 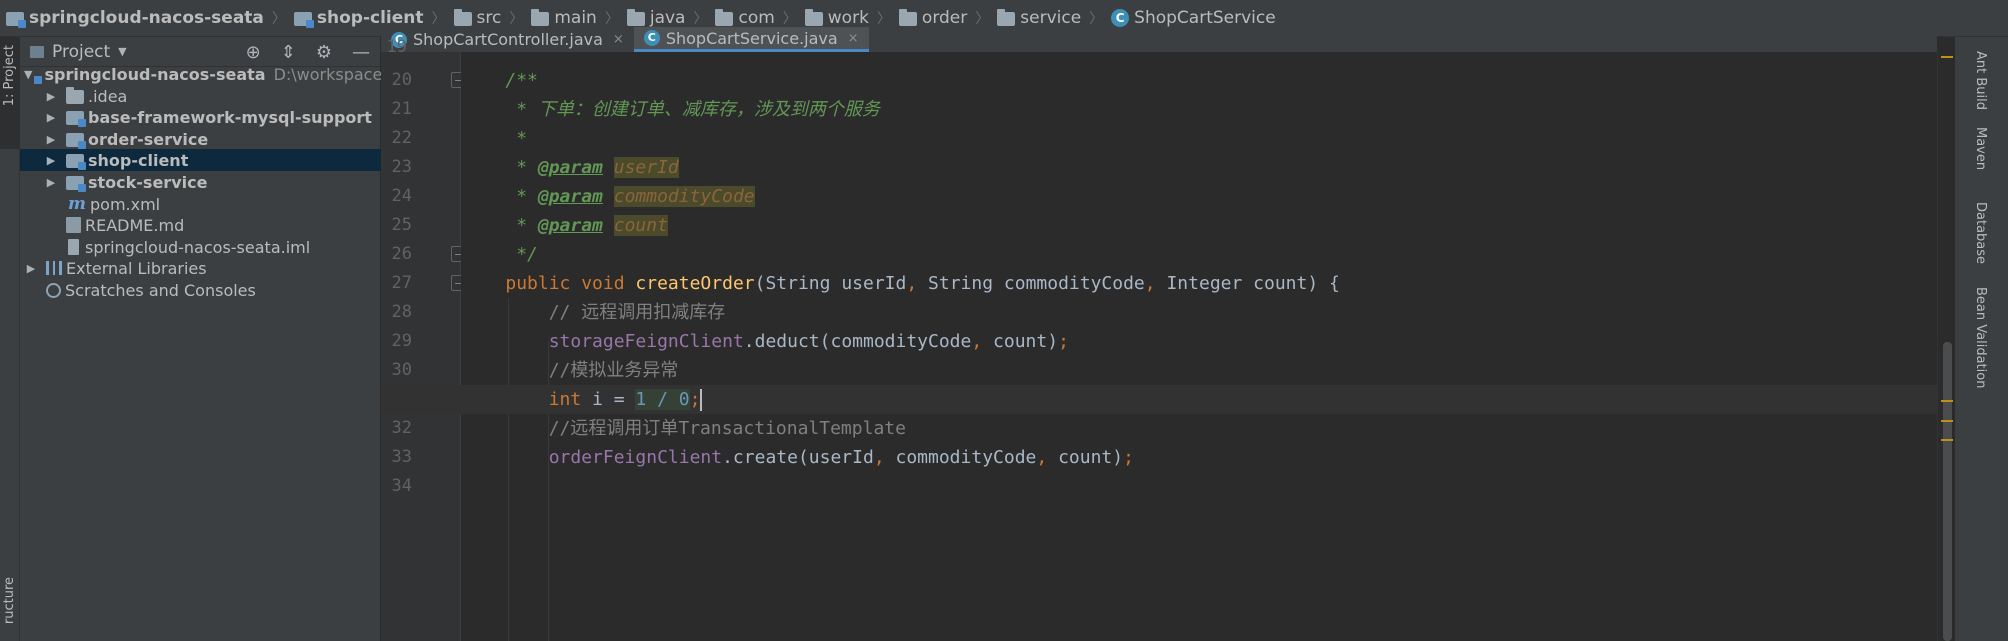 What do you see at coordinates (200, 182) in the screenshot?
I see `tree-item: ▶ stock-service` at bounding box center [200, 182].